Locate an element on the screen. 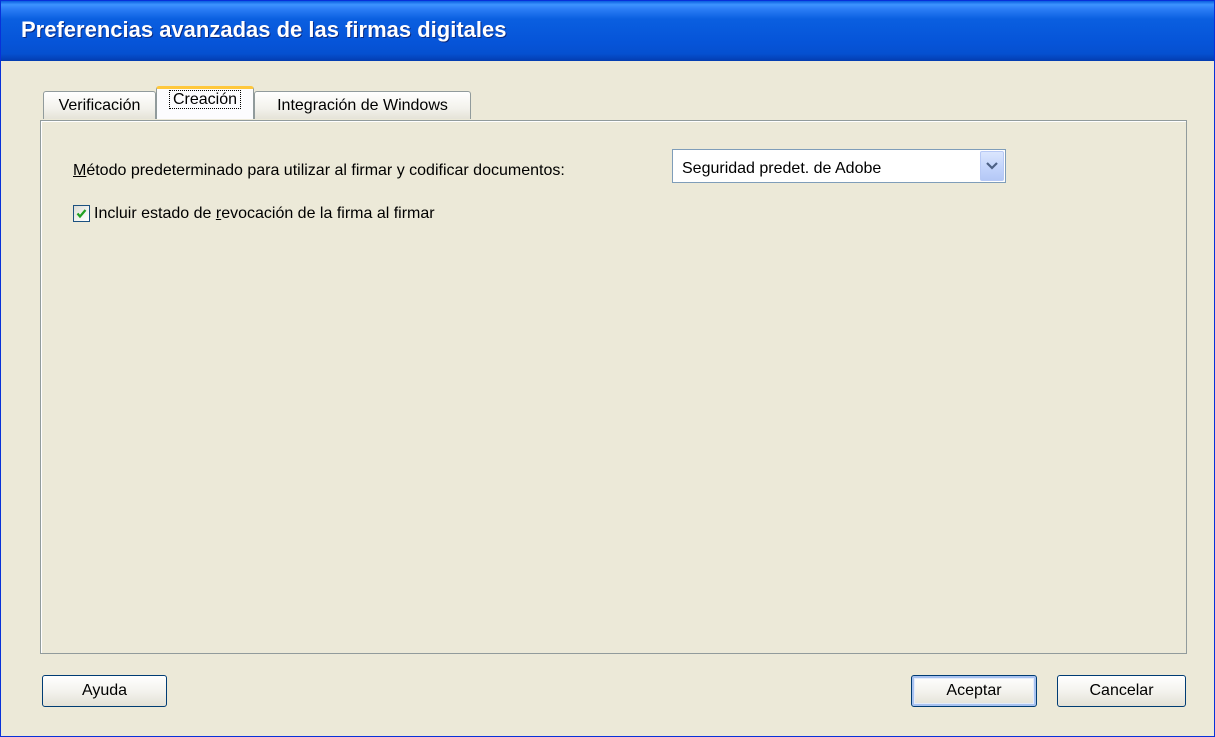 Image resolution: width=1215 pixels, height=737 pixels. method-label-accesskey: M is located at coordinates (80, 170).